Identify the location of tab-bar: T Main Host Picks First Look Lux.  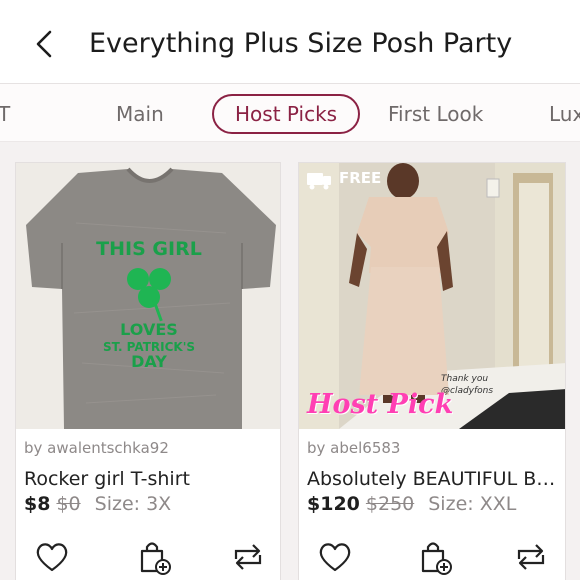
(290, 113).